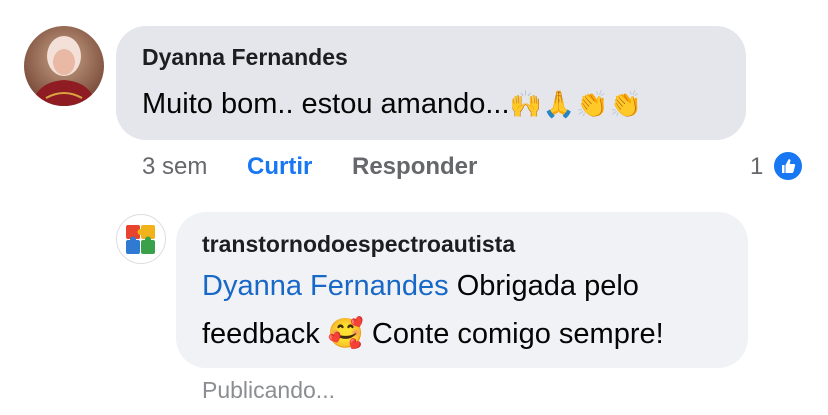  I want to click on puzzle-pieces-icon, so click(140, 239).